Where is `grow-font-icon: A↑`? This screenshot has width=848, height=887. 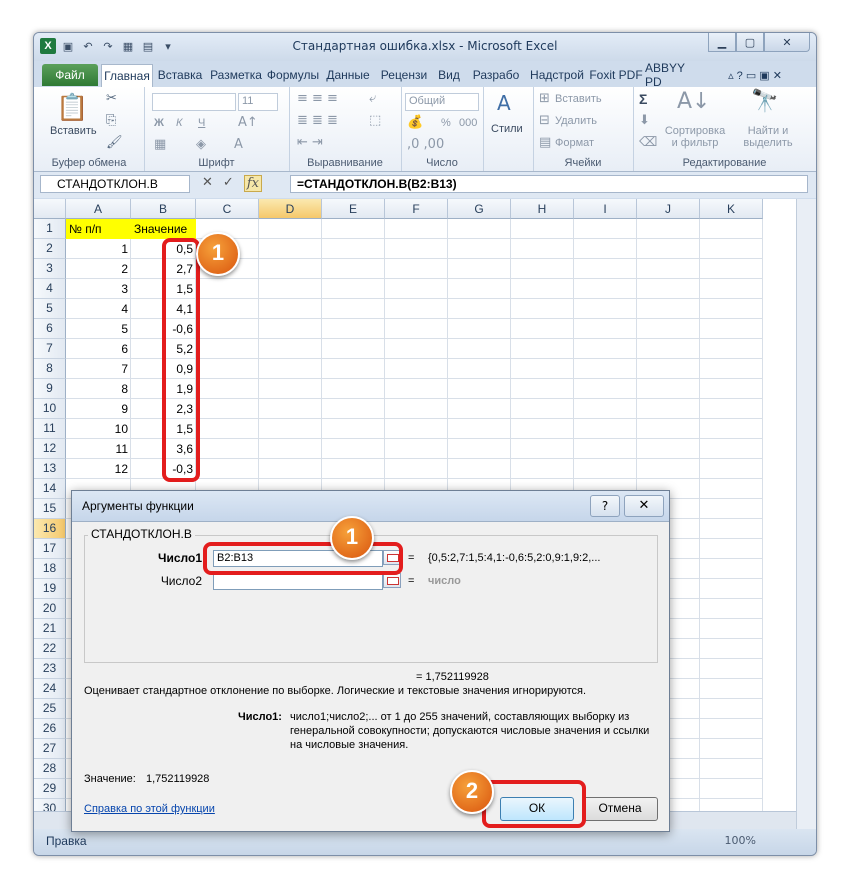
grow-font-icon: A↑ is located at coordinates (248, 122).